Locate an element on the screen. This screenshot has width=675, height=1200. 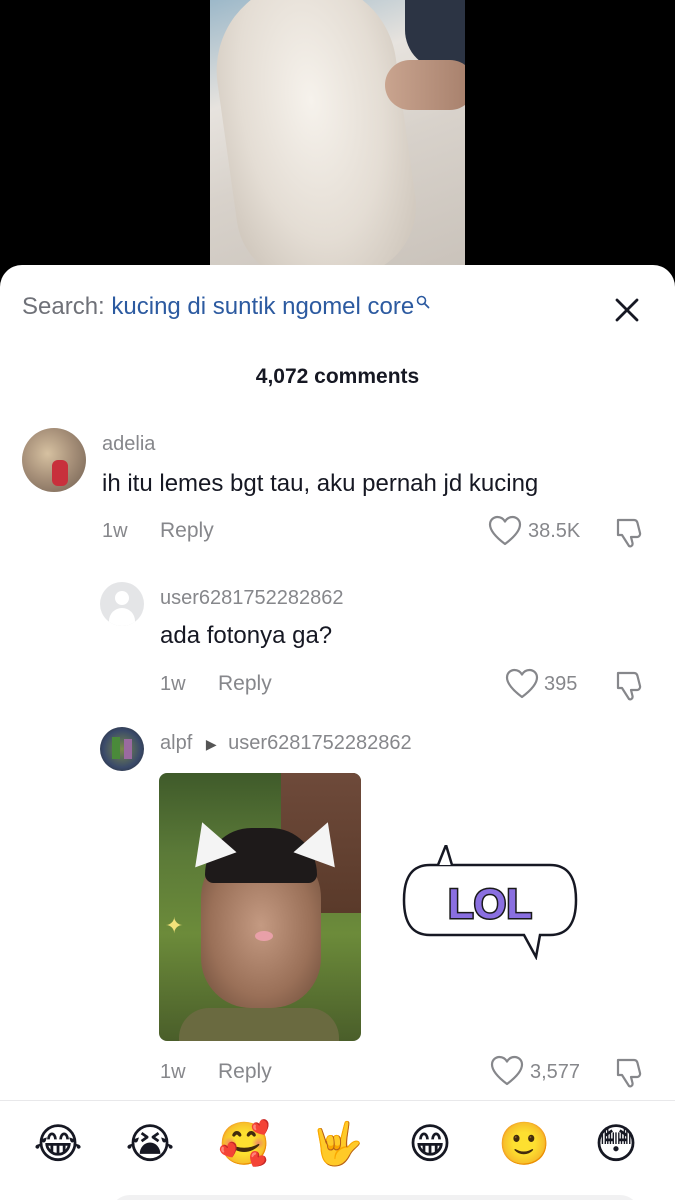
cat-figure is located at coordinates (318, 137).